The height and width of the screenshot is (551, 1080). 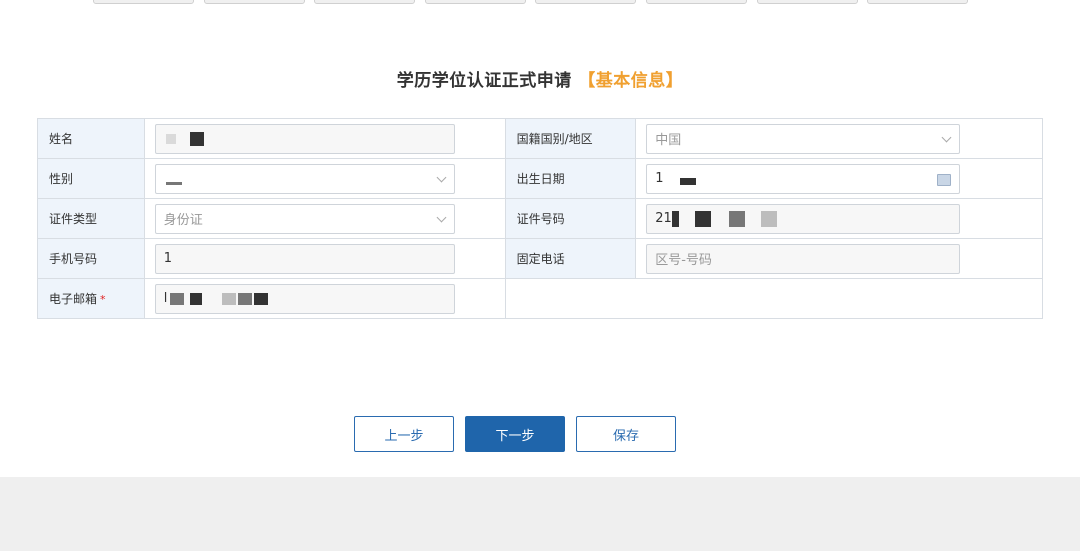 What do you see at coordinates (626, 434) in the screenshot?
I see `save-button: 保存` at bounding box center [626, 434].